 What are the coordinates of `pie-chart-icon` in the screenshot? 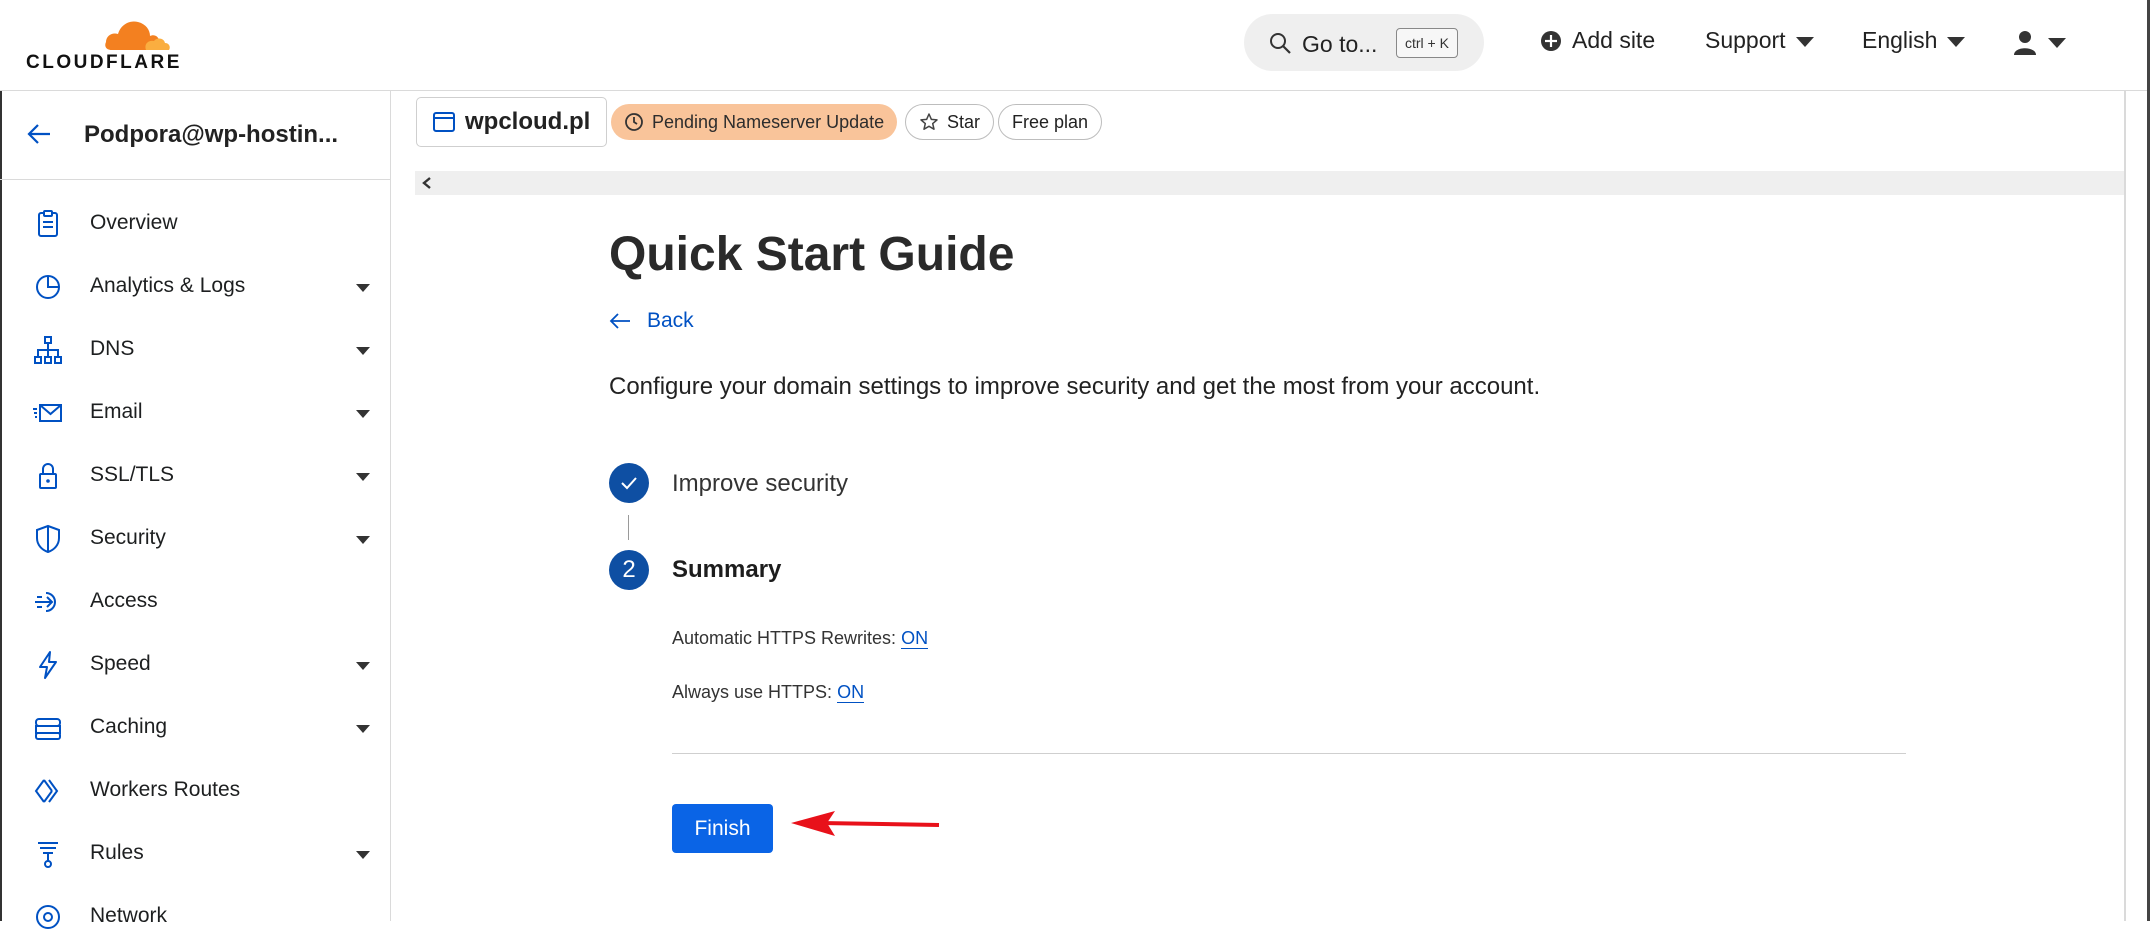 It's located at (48, 287).